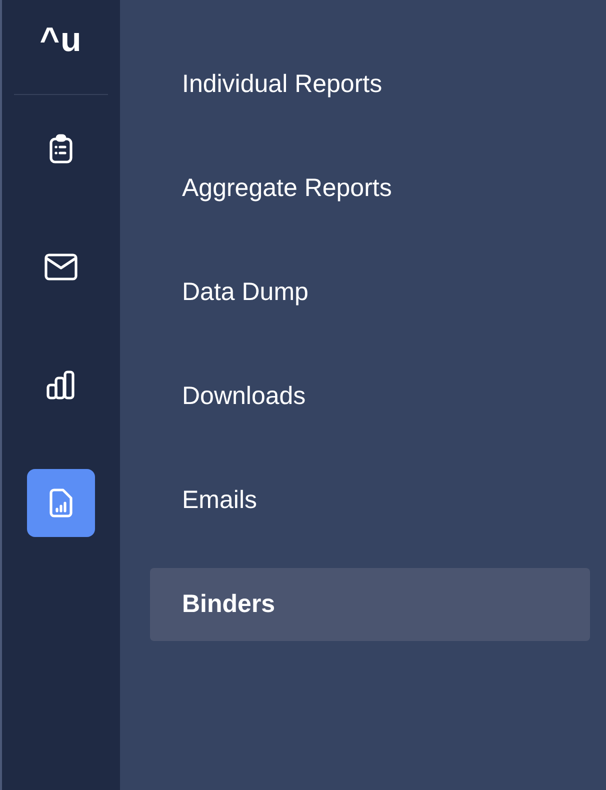  Describe the element at coordinates (370, 188) in the screenshot. I see `menu-item: Aggregate Reports` at that location.